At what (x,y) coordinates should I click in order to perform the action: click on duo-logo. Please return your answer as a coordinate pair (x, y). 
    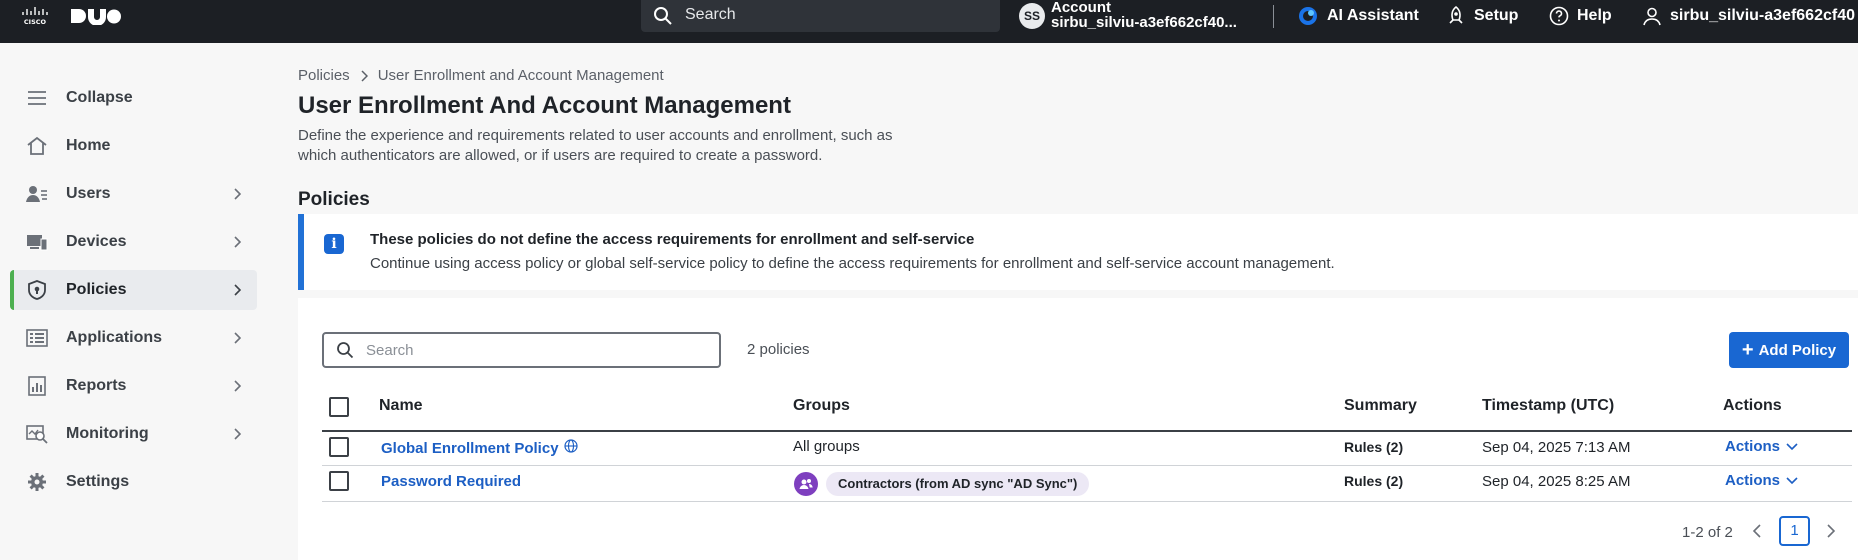
    Looking at the image, I should click on (95, 16).